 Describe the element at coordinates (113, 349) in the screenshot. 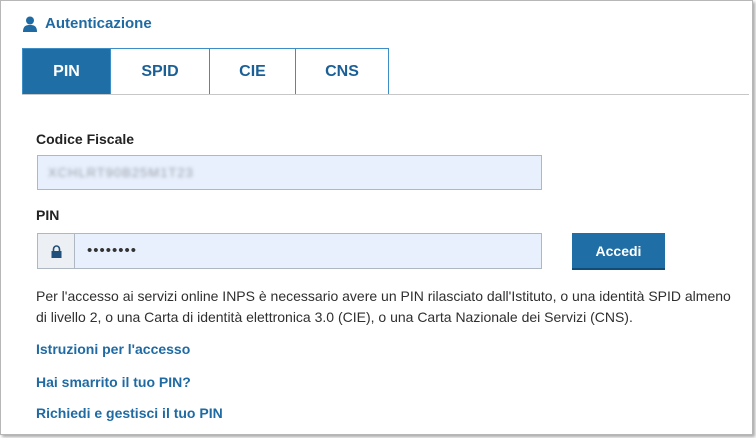

I see `instructions-link: Istruzioni per l'accesso` at that location.